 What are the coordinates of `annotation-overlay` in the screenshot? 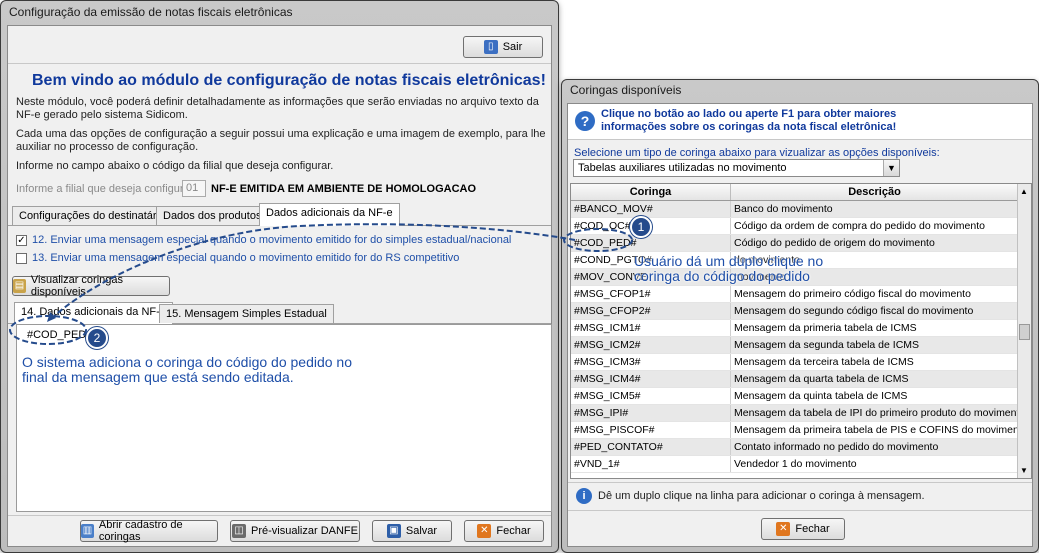 It's located at (321, 284).